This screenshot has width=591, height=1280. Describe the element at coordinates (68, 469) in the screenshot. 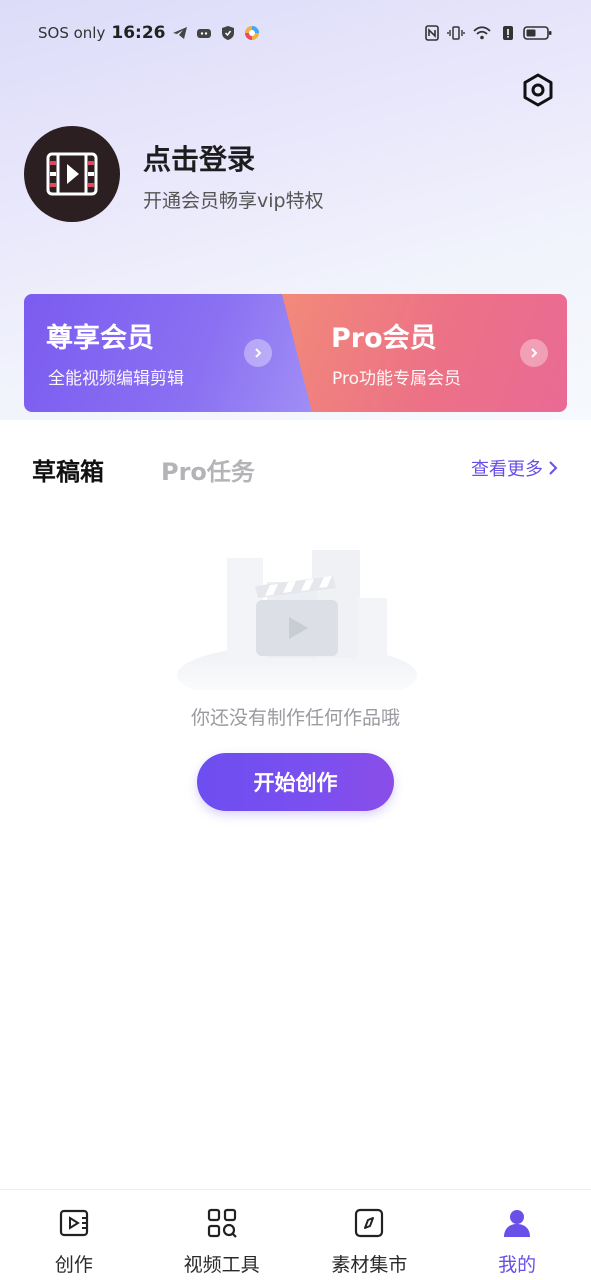

I see `tab-drafts: 草稿箱` at that location.